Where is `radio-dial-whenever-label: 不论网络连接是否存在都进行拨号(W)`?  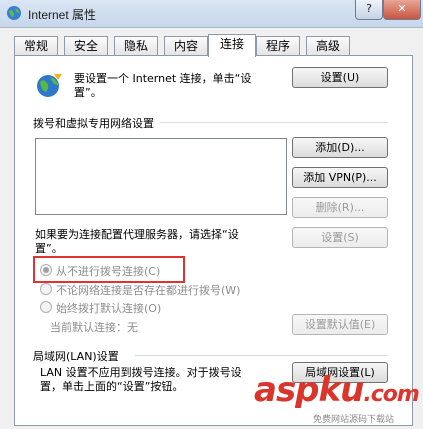
radio-dial-whenever-label: 不论网络连接是否存在都进行拨号(W) is located at coordinates (148, 290).